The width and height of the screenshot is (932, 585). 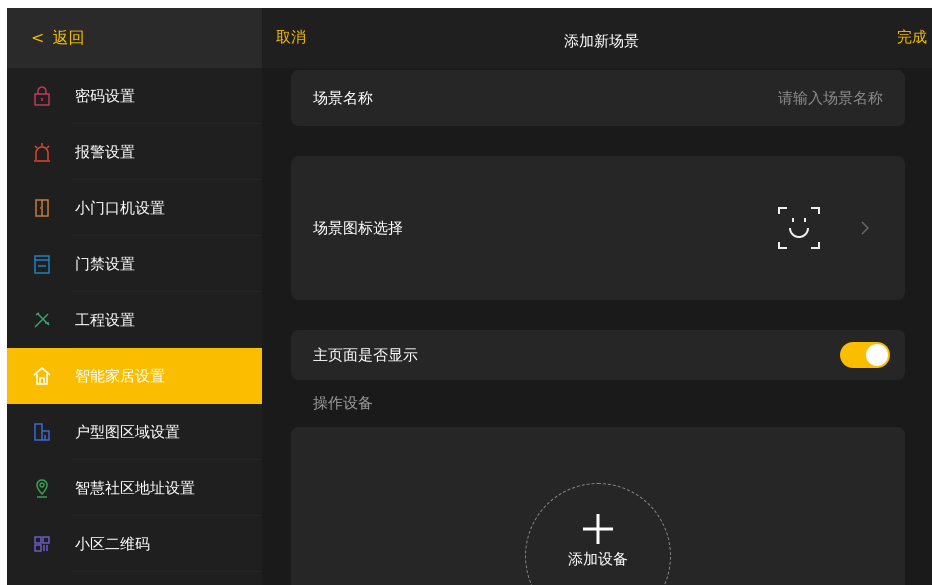 I want to click on sidebar-item-label: 密码设置, so click(x=105, y=96).